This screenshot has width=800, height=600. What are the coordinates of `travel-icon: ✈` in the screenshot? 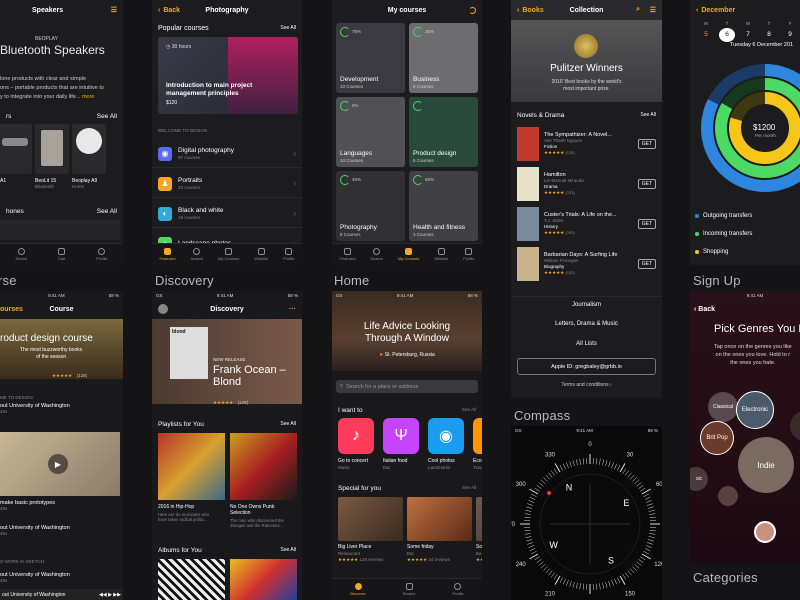 It's located at (477, 436).